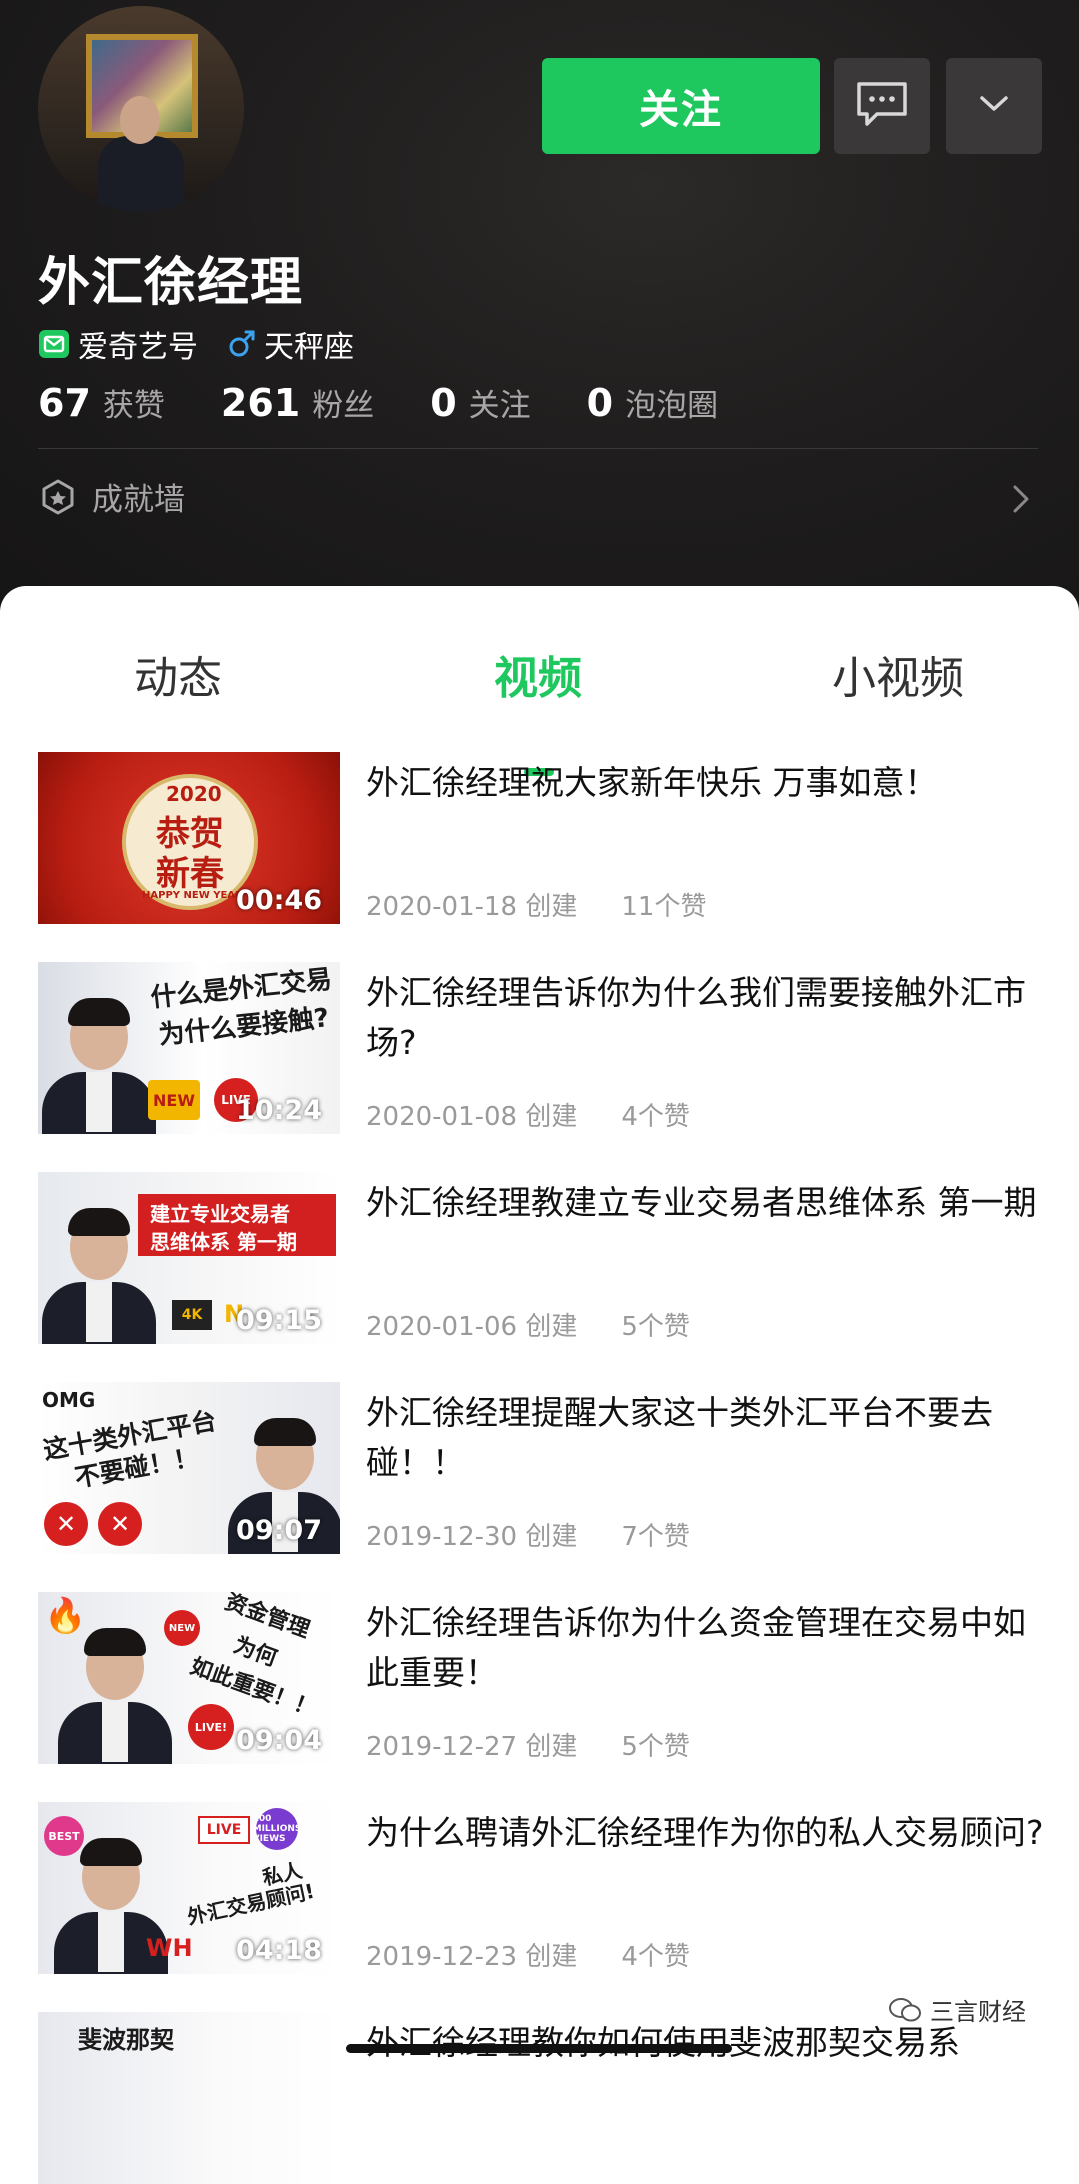 The image size is (1079, 2184). I want to click on thumb-text: 100 MILLIONS VIEWS, so click(277, 1829).